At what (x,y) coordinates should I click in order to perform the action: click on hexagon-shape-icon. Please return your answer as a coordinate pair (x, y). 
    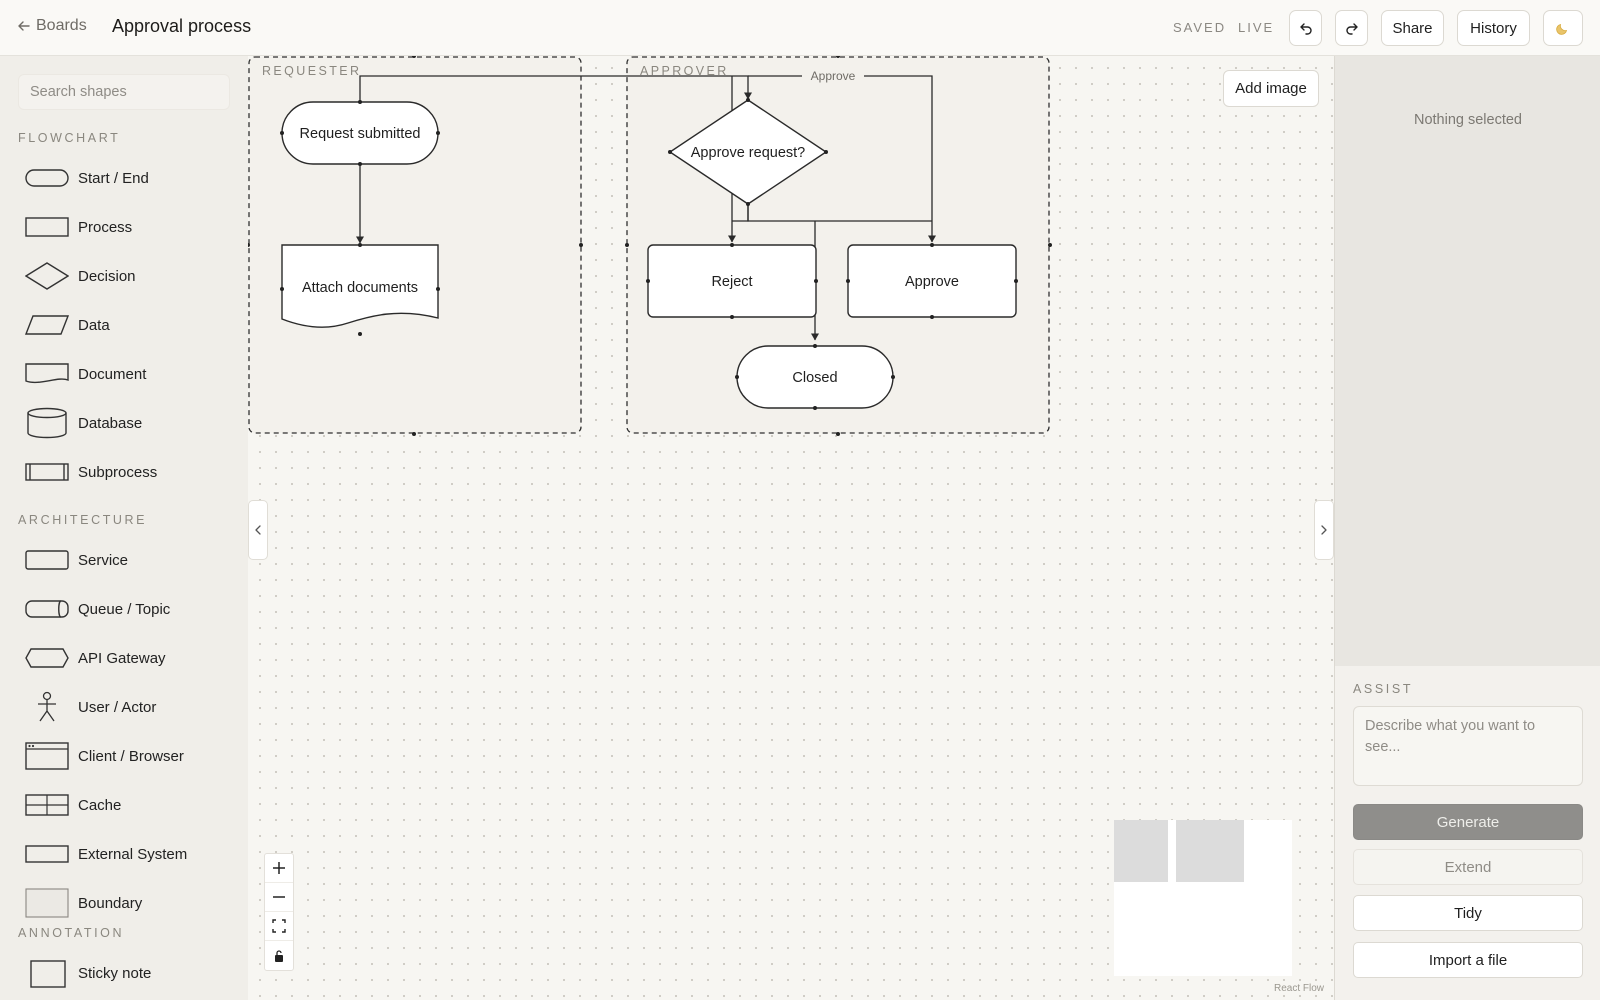
    Looking at the image, I should click on (47, 658).